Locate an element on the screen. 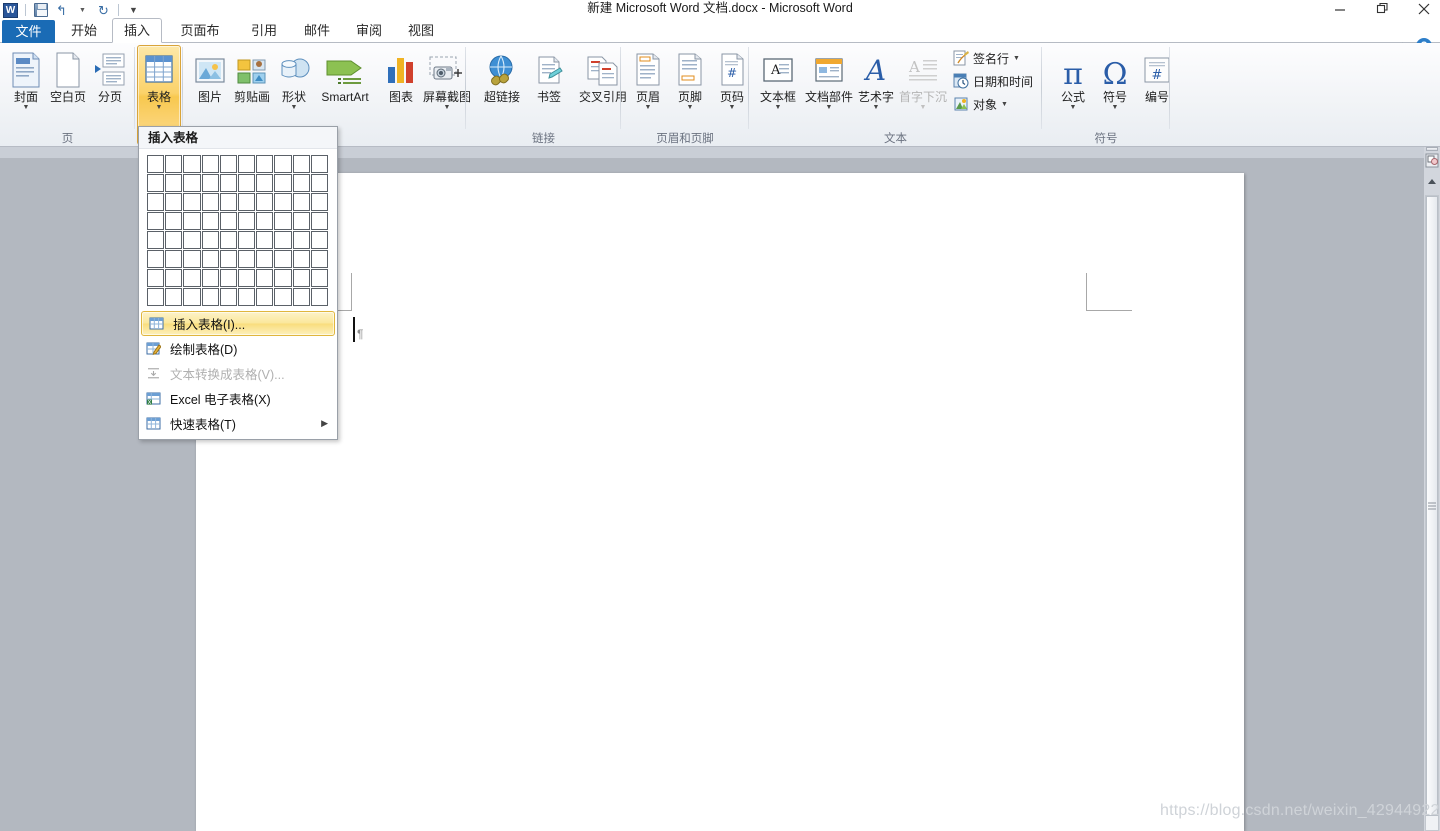 The height and width of the screenshot is (831, 1440). ribbon-button-quick-parts: 文档部件 ▼ is located at coordinates (829, 78).